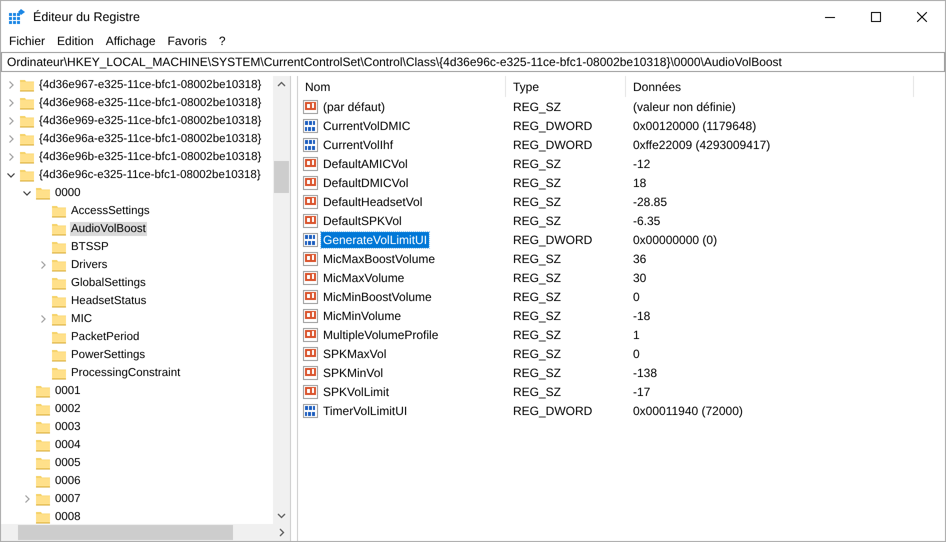 This screenshot has width=946, height=542. Describe the element at coordinates (108, 283) in the screenshot. I see `tree-item: GlobalSettings` at that location.